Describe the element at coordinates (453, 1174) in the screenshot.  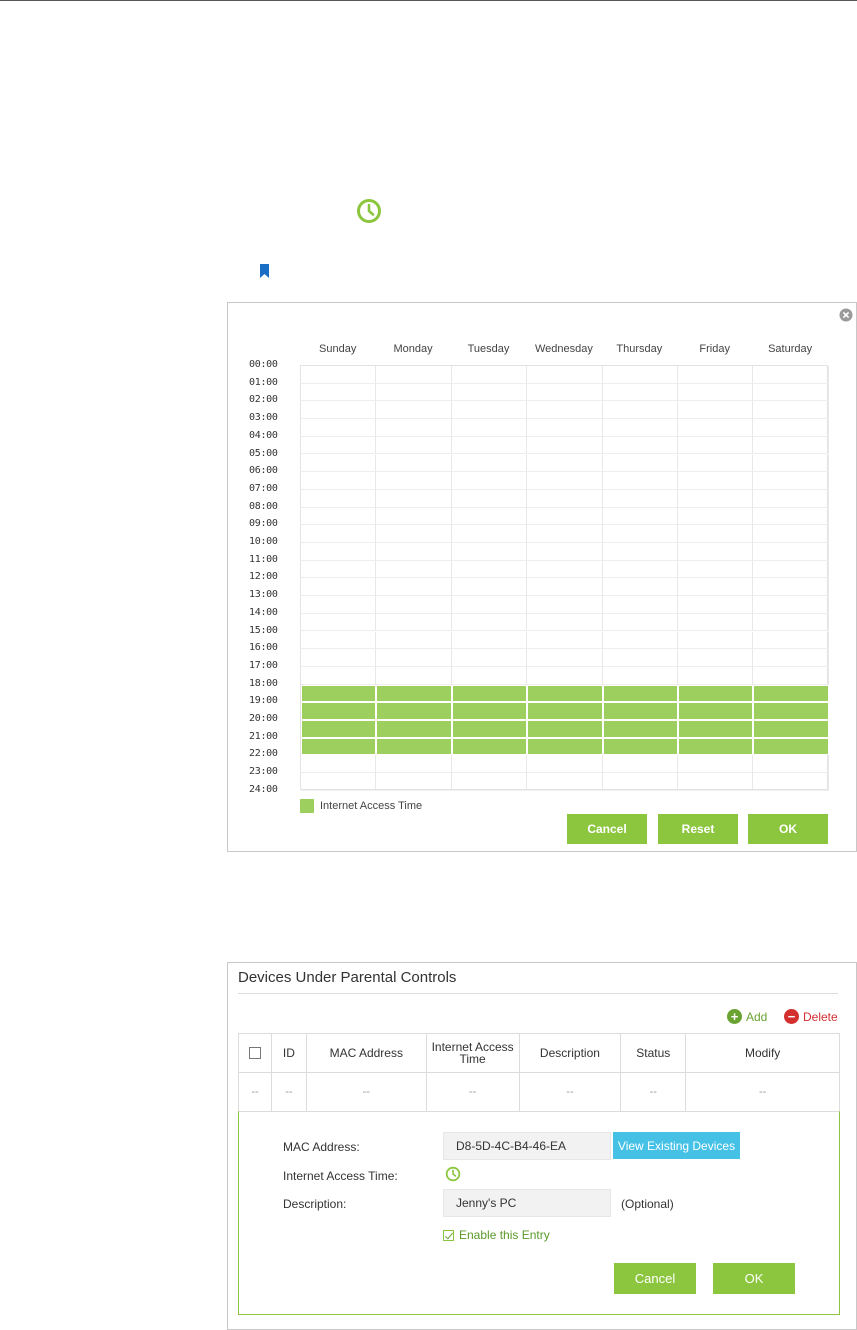
I see `clock-icon` at that location.